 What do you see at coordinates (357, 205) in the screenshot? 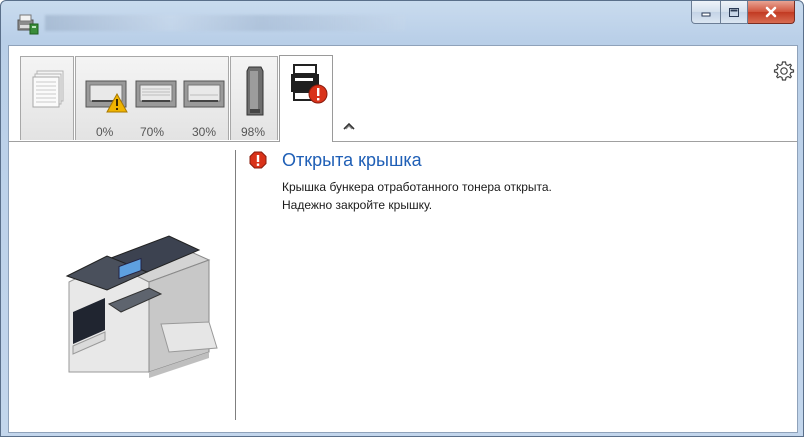
I see `status-message-line-2: Надежно закройте крышку.` at bounding box center [357, 205].